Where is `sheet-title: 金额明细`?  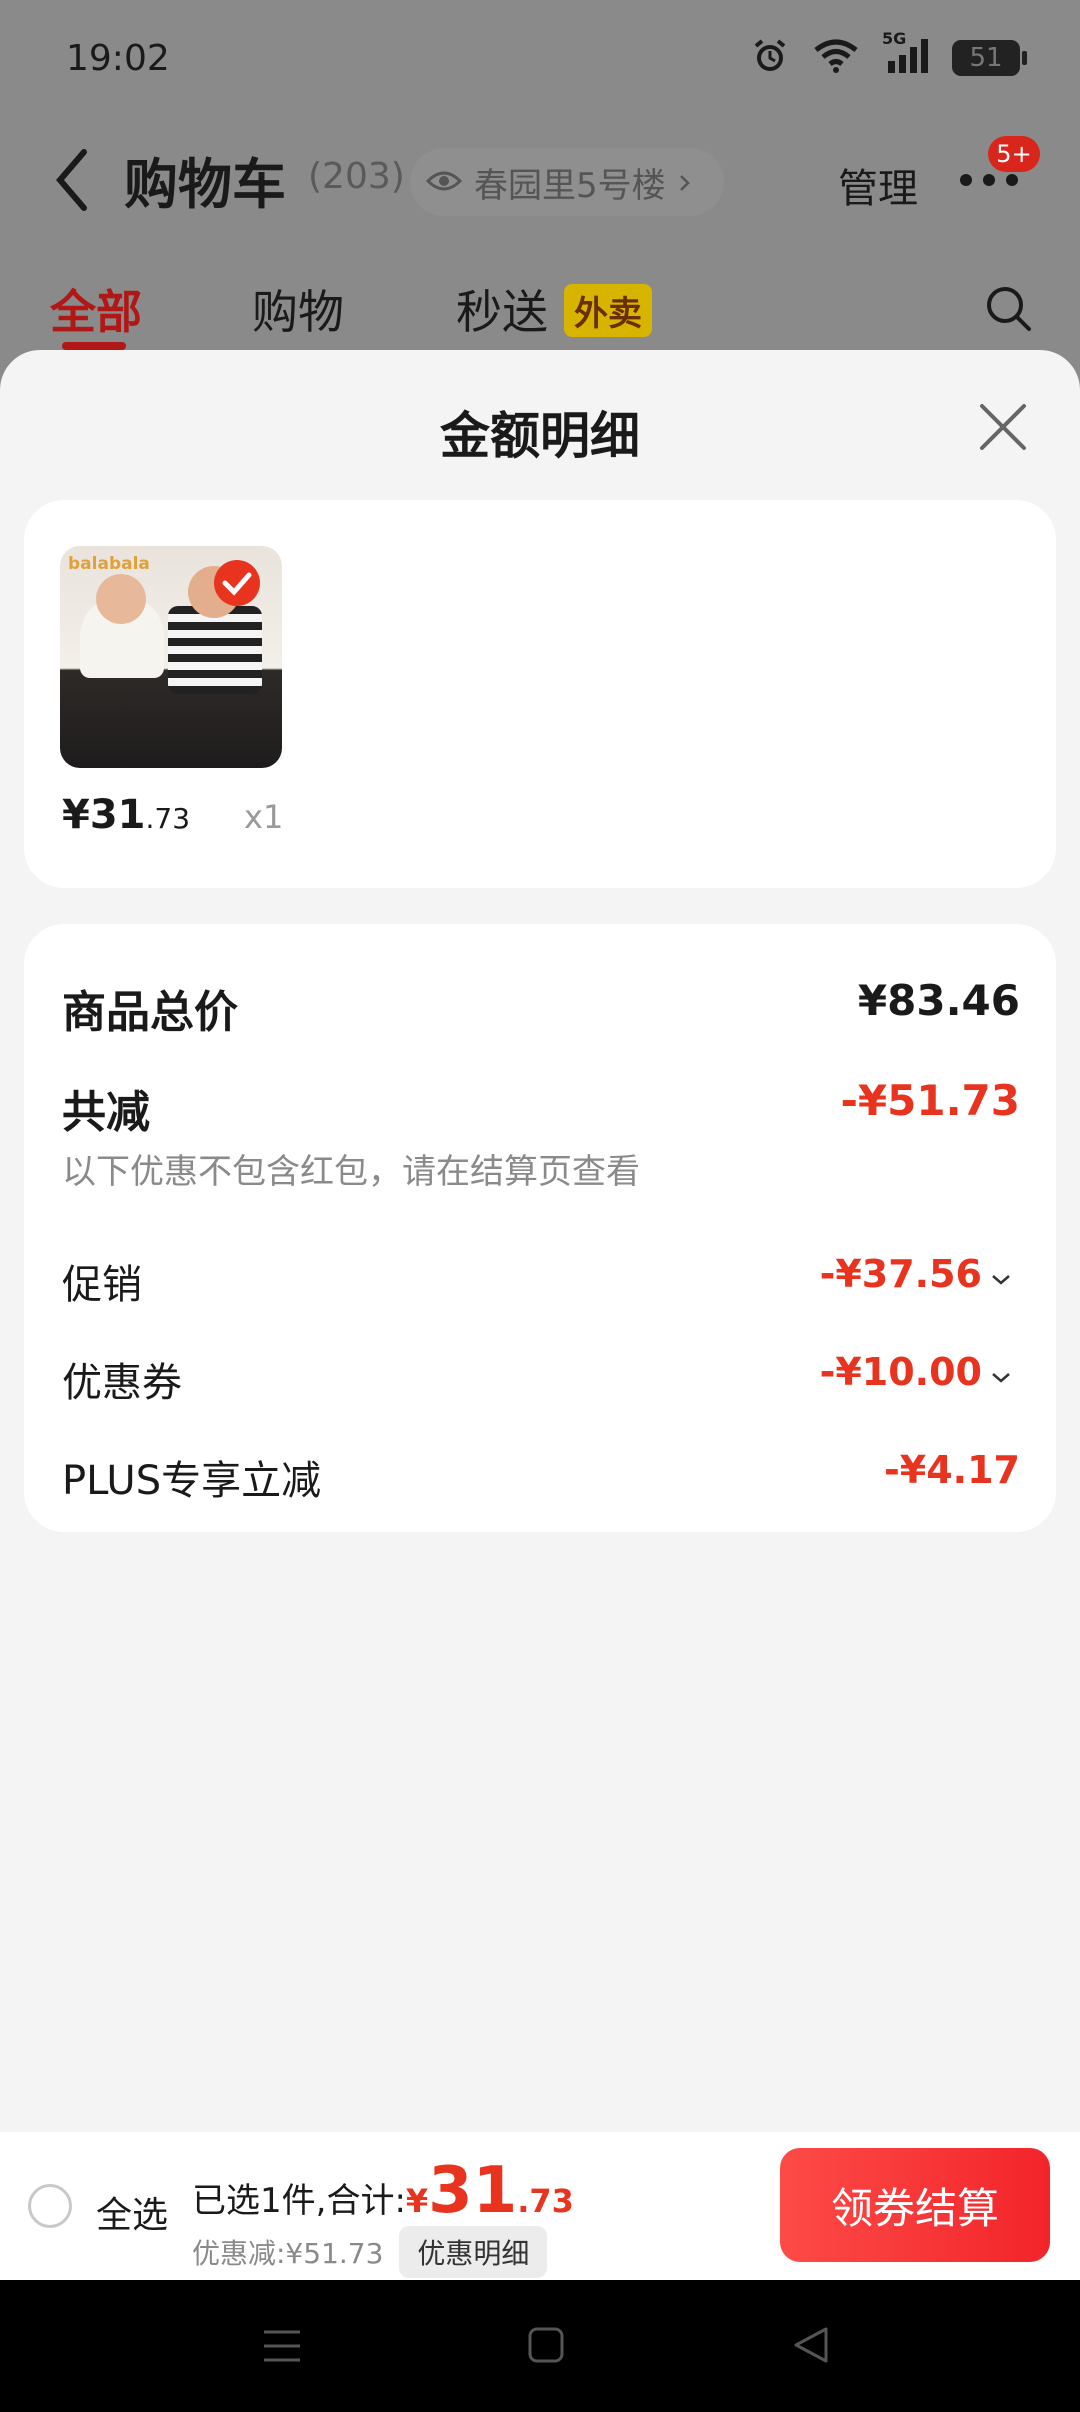 sheet-title: 金额明细 is located at coordinates (540, 436).